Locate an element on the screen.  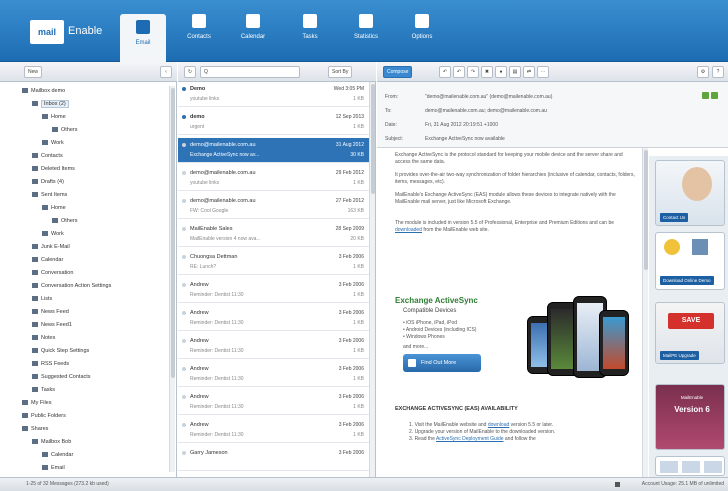
folder-toolbar: New ‹ is located at coordinates (88, 72).